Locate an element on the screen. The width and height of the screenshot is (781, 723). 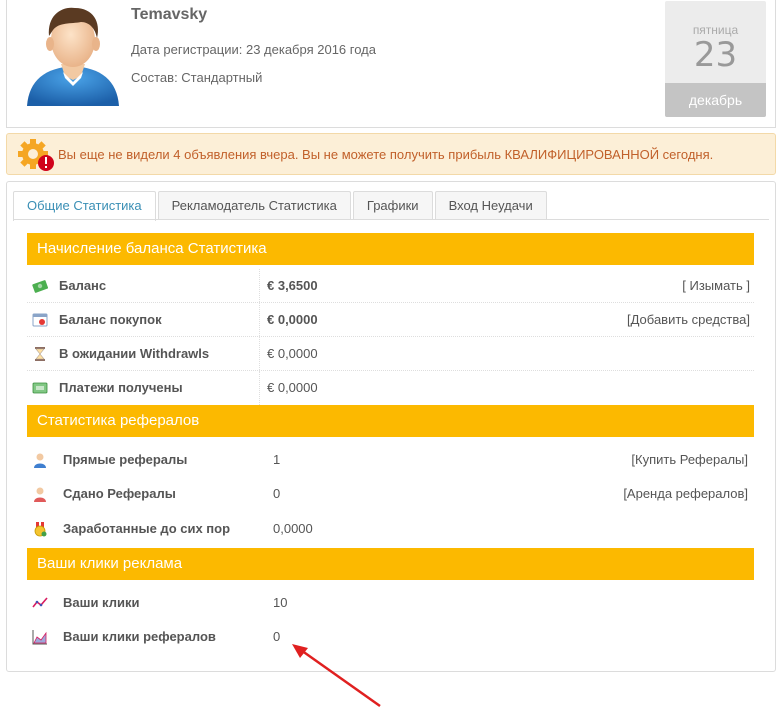
username: Temavsky is located at coordinates (169, 14).